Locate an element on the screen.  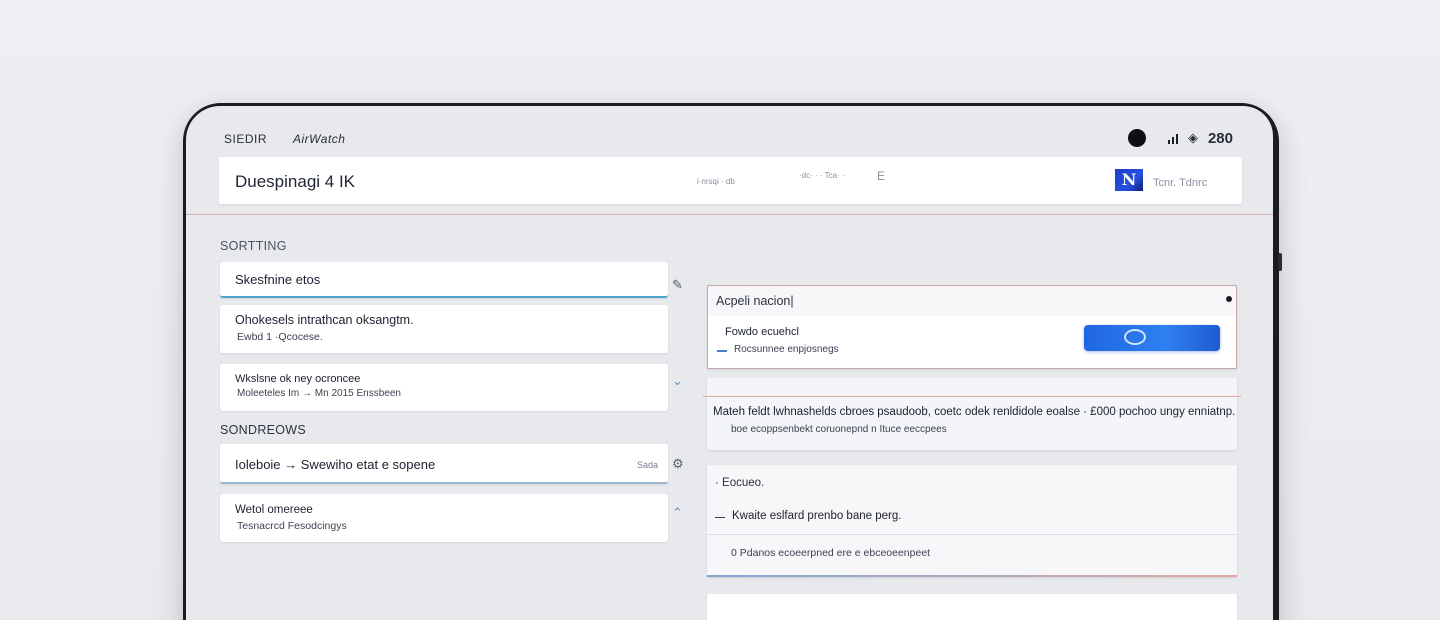
action-title: Fowdo ecuehcl is located at coordinates (762, 332).